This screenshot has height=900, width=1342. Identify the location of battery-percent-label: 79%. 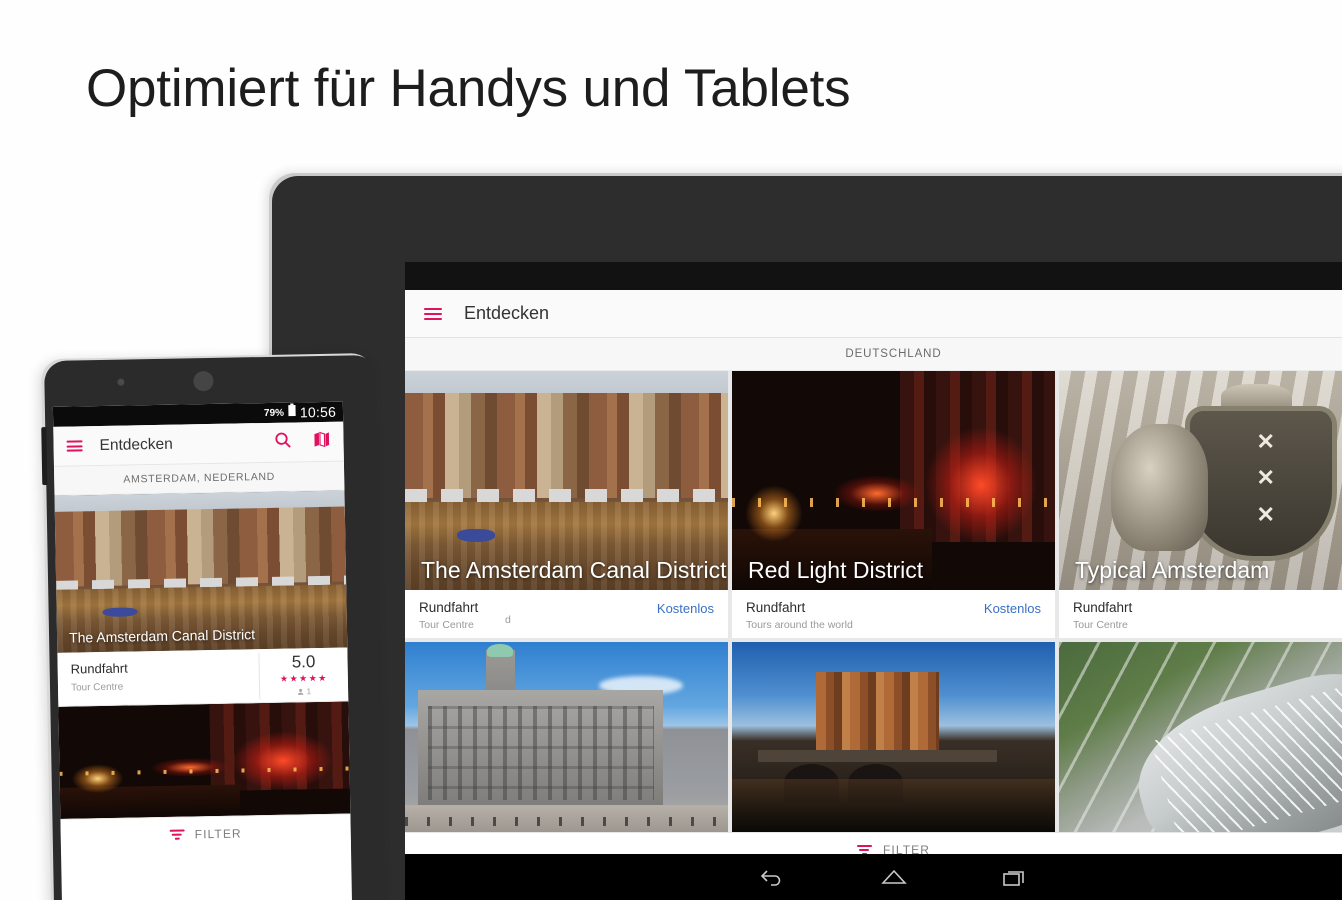
(274, 413).